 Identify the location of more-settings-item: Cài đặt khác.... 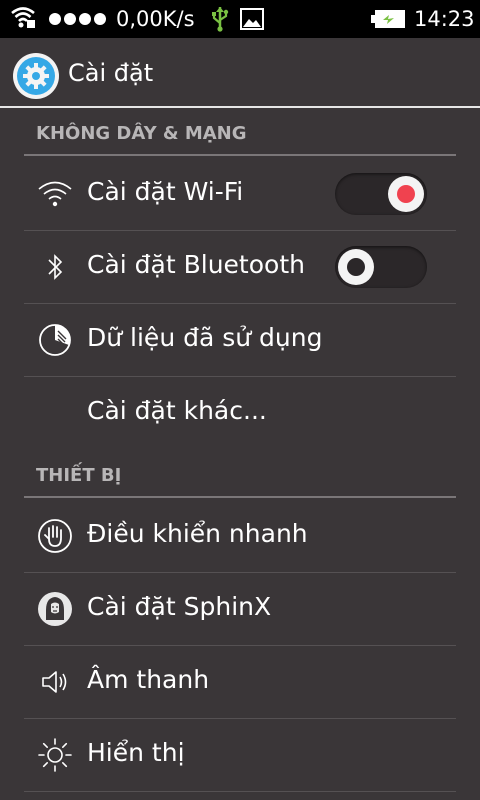
(240, 413).